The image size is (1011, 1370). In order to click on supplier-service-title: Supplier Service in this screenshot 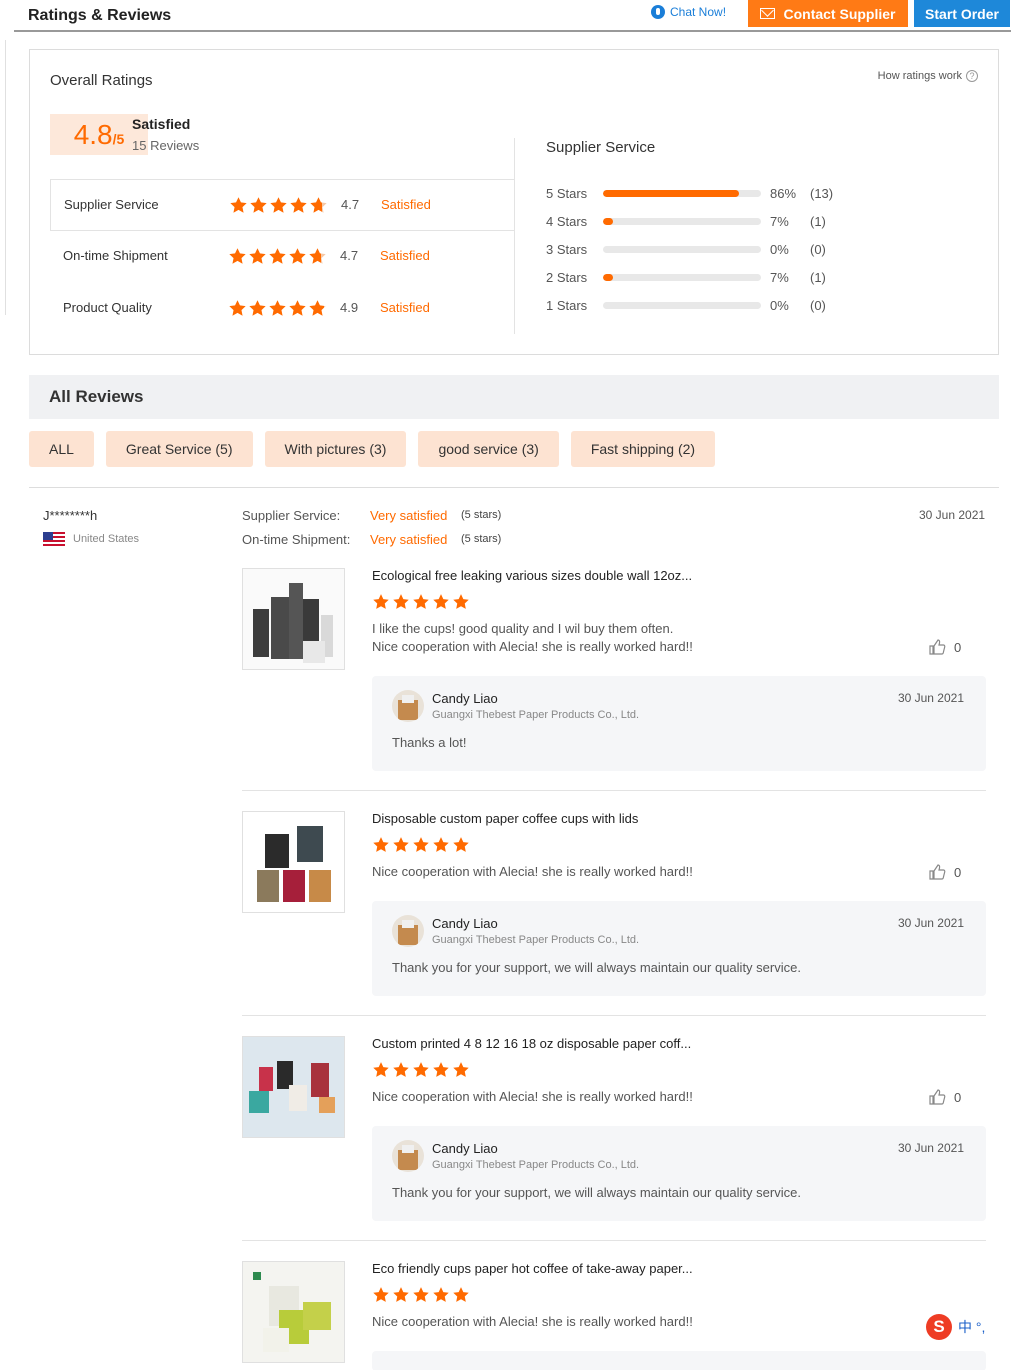, I will do `click(601, 147)`.